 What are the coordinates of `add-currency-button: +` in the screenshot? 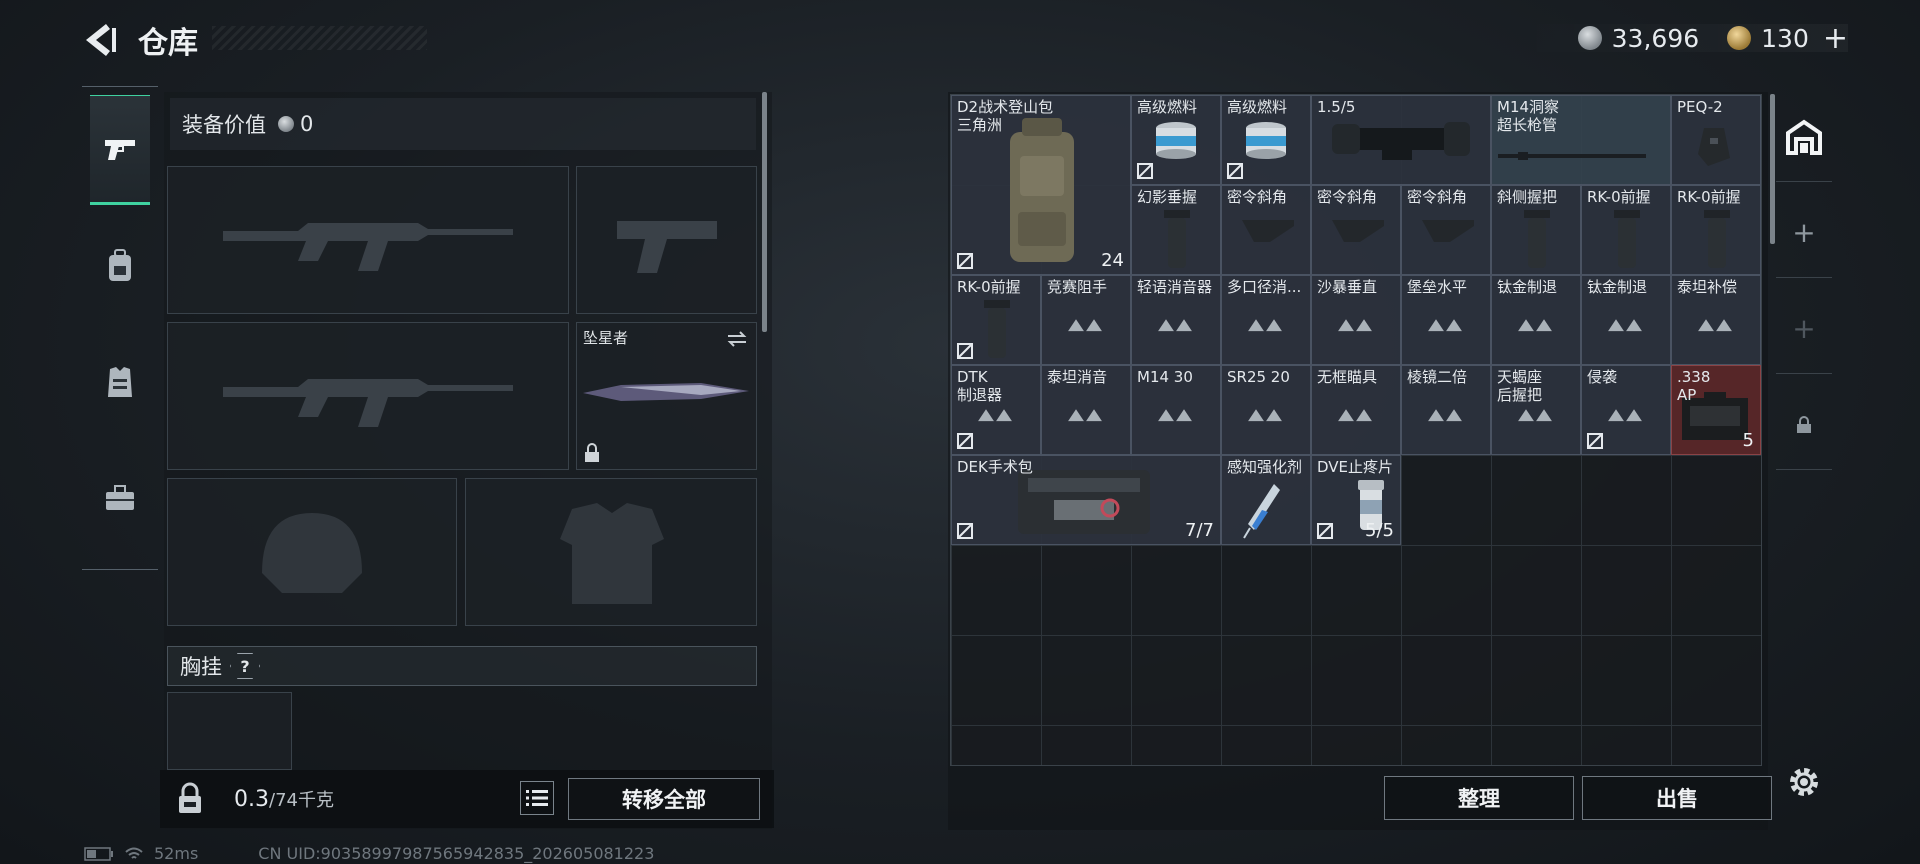 It's located at (1835, 38).